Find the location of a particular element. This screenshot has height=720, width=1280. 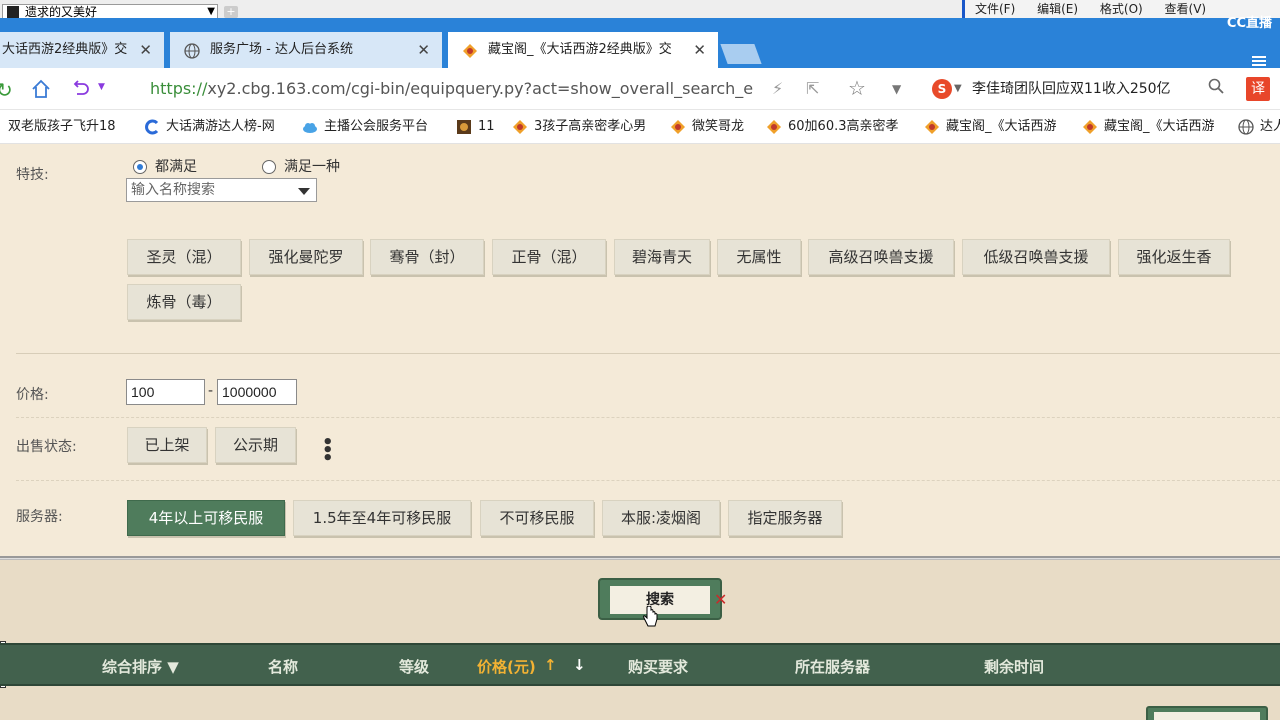

skill-chip: 强化返生香 is located at coordinates (1174, 257).